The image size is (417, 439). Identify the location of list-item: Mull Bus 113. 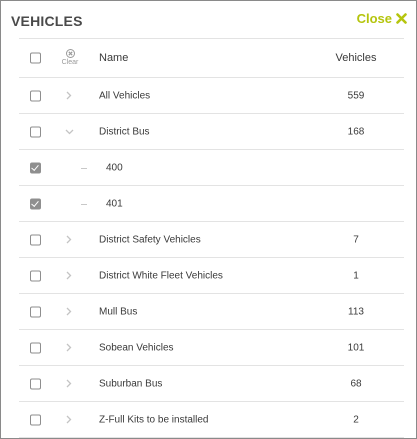
(211, 312).